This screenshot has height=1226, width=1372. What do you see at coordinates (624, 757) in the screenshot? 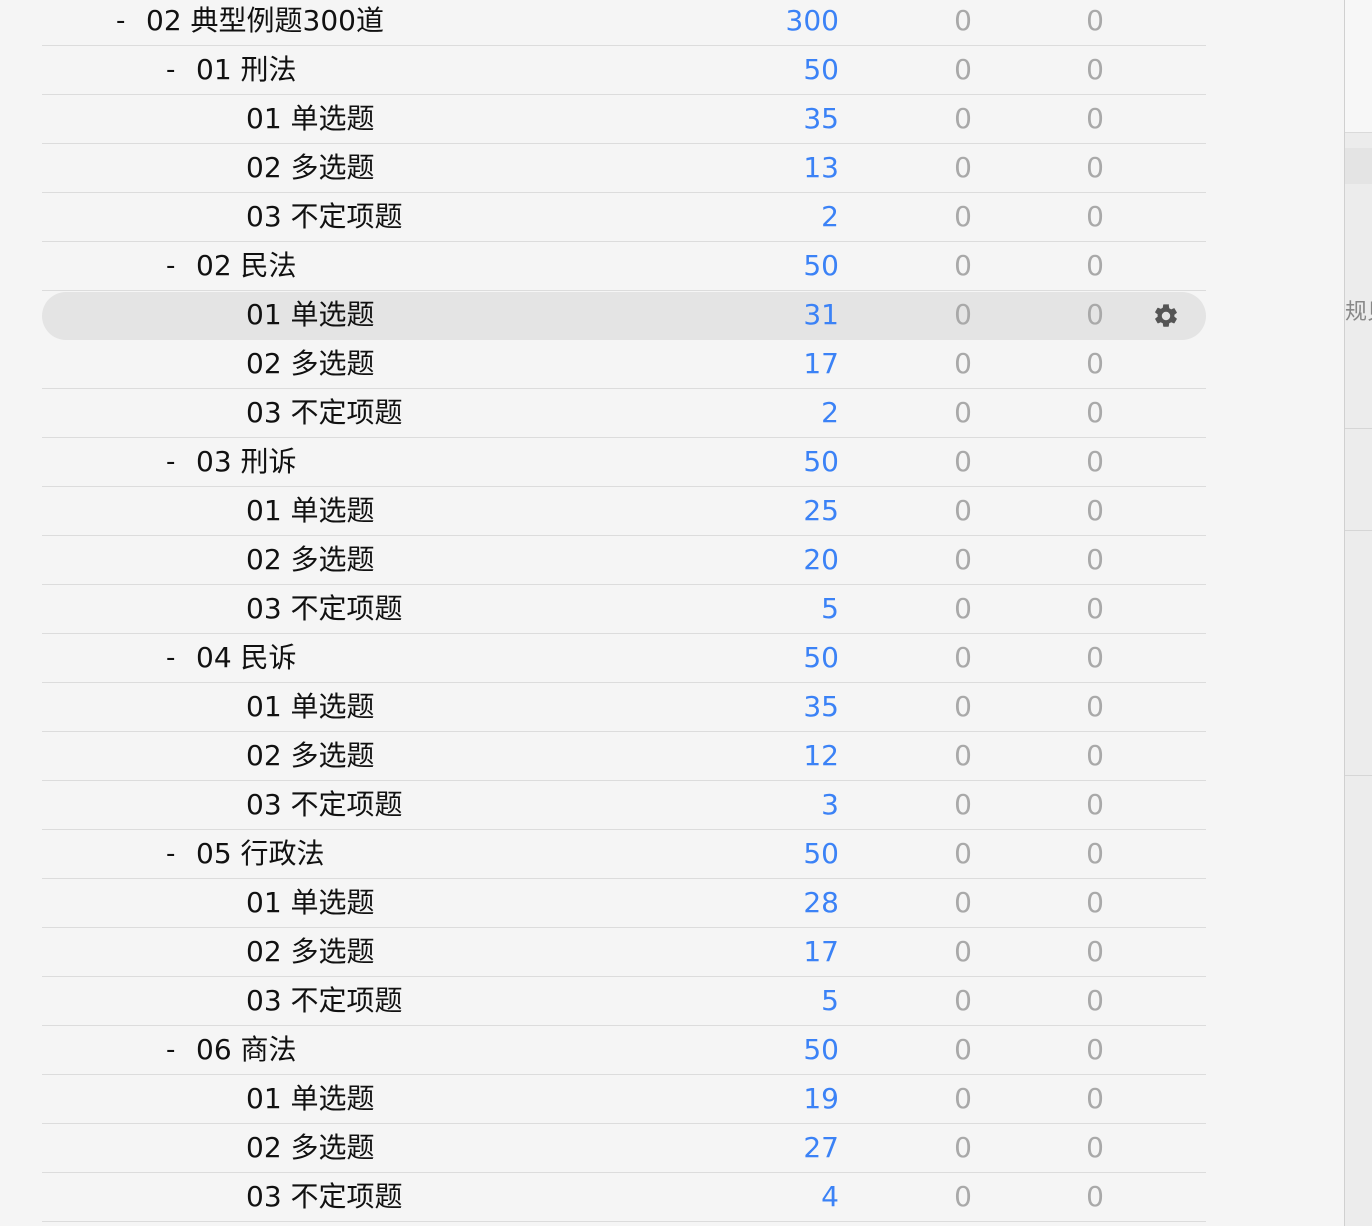
I see `deck-row-subdeck: 02 多选题 12 0 0` at bounding box center [624, 757].